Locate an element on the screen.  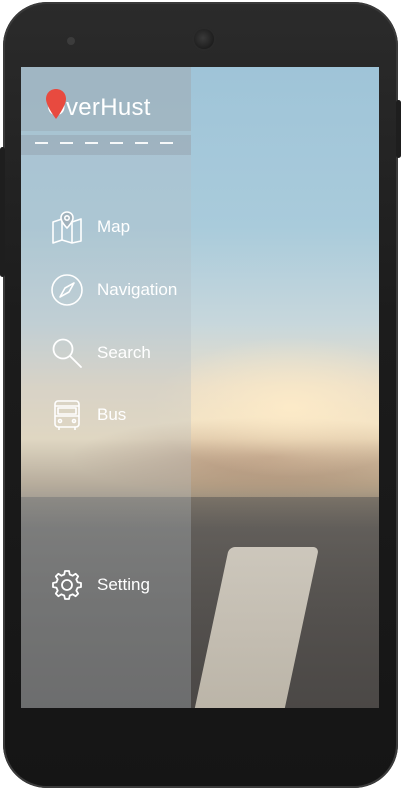
front-camera is located at coordinates (71, 41).